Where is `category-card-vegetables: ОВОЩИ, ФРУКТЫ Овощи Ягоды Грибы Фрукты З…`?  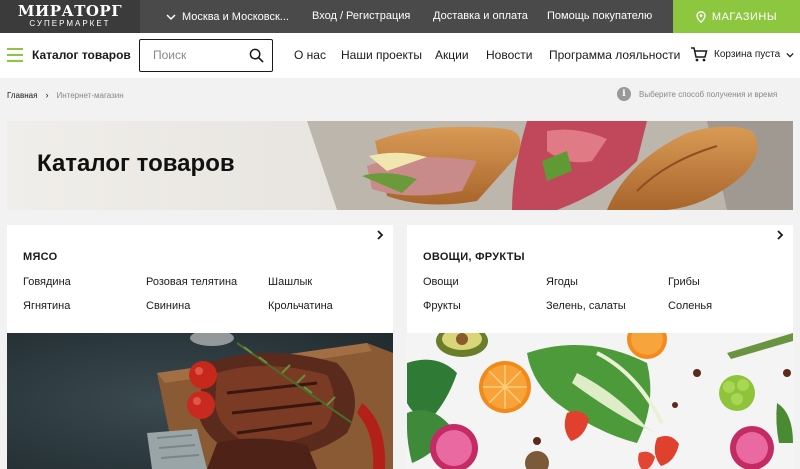 category-card-vegetables: ОВОЩИ, ФРУКТЫ Овощи Ягоды Грибы Фрукты З… is located at coordinates (600, 279).